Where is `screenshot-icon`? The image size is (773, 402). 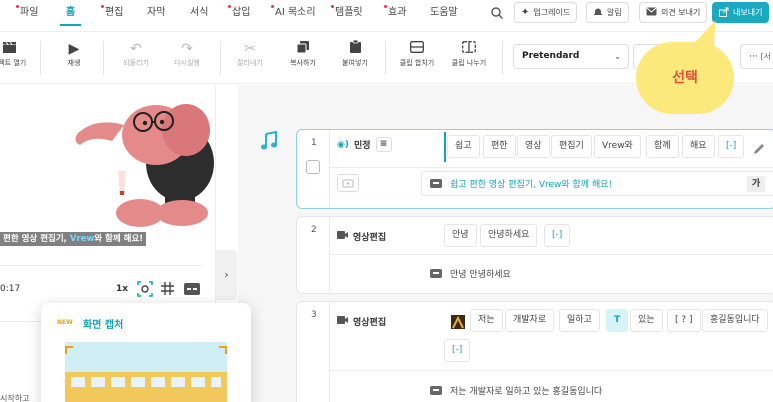 screenshot-icon is located at coordinates (145, 290).